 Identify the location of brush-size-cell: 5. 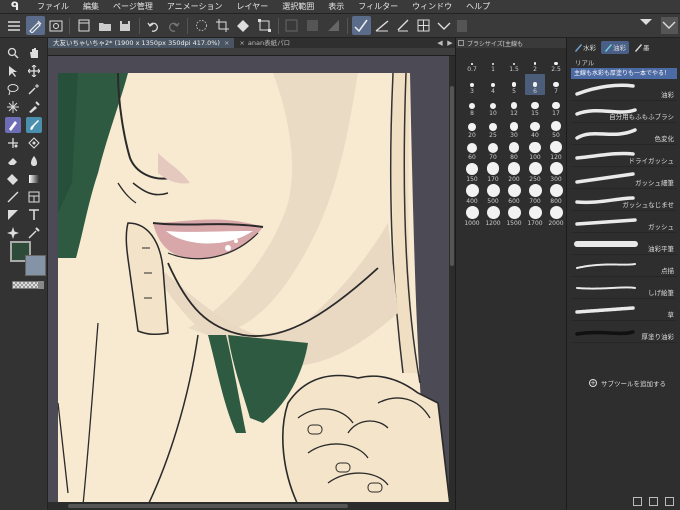
(514, 84).